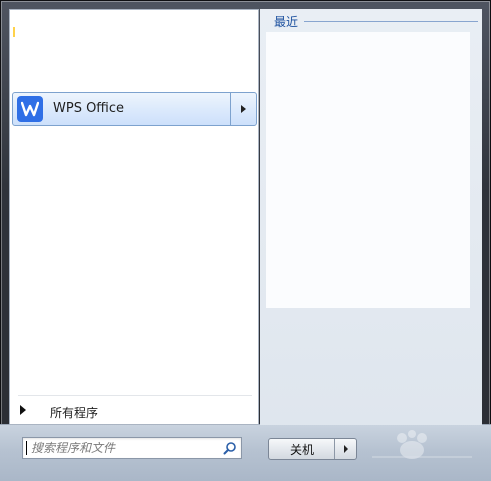  What do you see at coordinates (134, 109) in the screenshot?
I see `program-item-wps-office: WPS Office` at bounding box center [134, 109].